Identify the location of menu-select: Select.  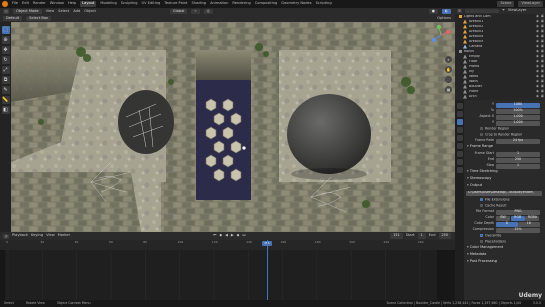
(63, 11).